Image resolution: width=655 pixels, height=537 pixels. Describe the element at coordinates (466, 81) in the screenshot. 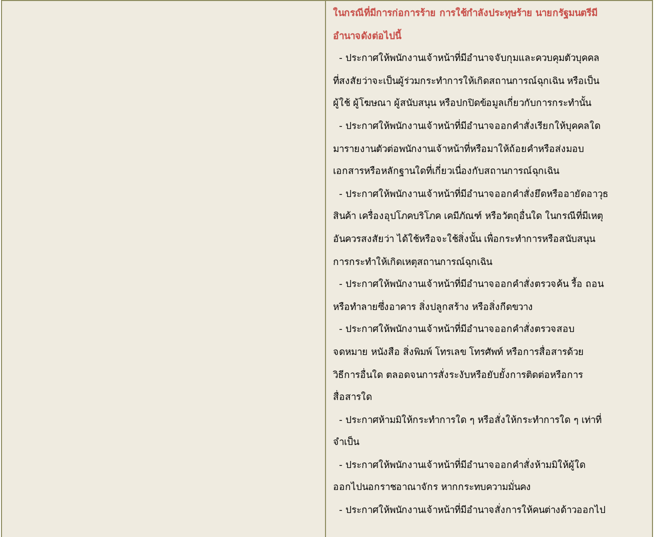

I see `paragraph: - ประกาศให้พนักงานเจ้าหน้าที่มีอำนาจจับกุมและควบคุมตัวบุคคล ที่สงสัยว่าจะเป็นผู้ร่วมกระทำการให้เกิดสถานการณ์ฉุกเฉิน หรือเป็น ผู้ใช้ ผู้โฆษณา ผู้สนับสนุน หรือปกปิดข้อมูลเกี่ยวกับการกระทำนั้น` at that location.